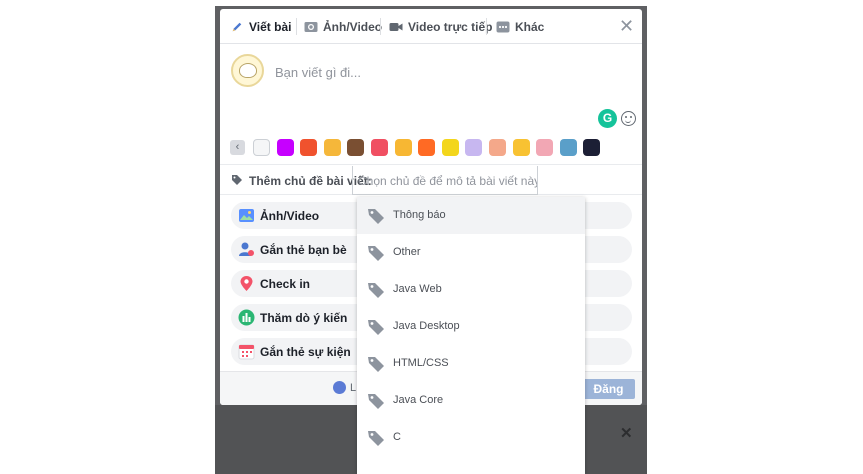 The height and width of the screenshot is (474, 863). Describe the element at coordinates (407, 252) in the screenshot. I see `topic-option-label: Other` at that location.